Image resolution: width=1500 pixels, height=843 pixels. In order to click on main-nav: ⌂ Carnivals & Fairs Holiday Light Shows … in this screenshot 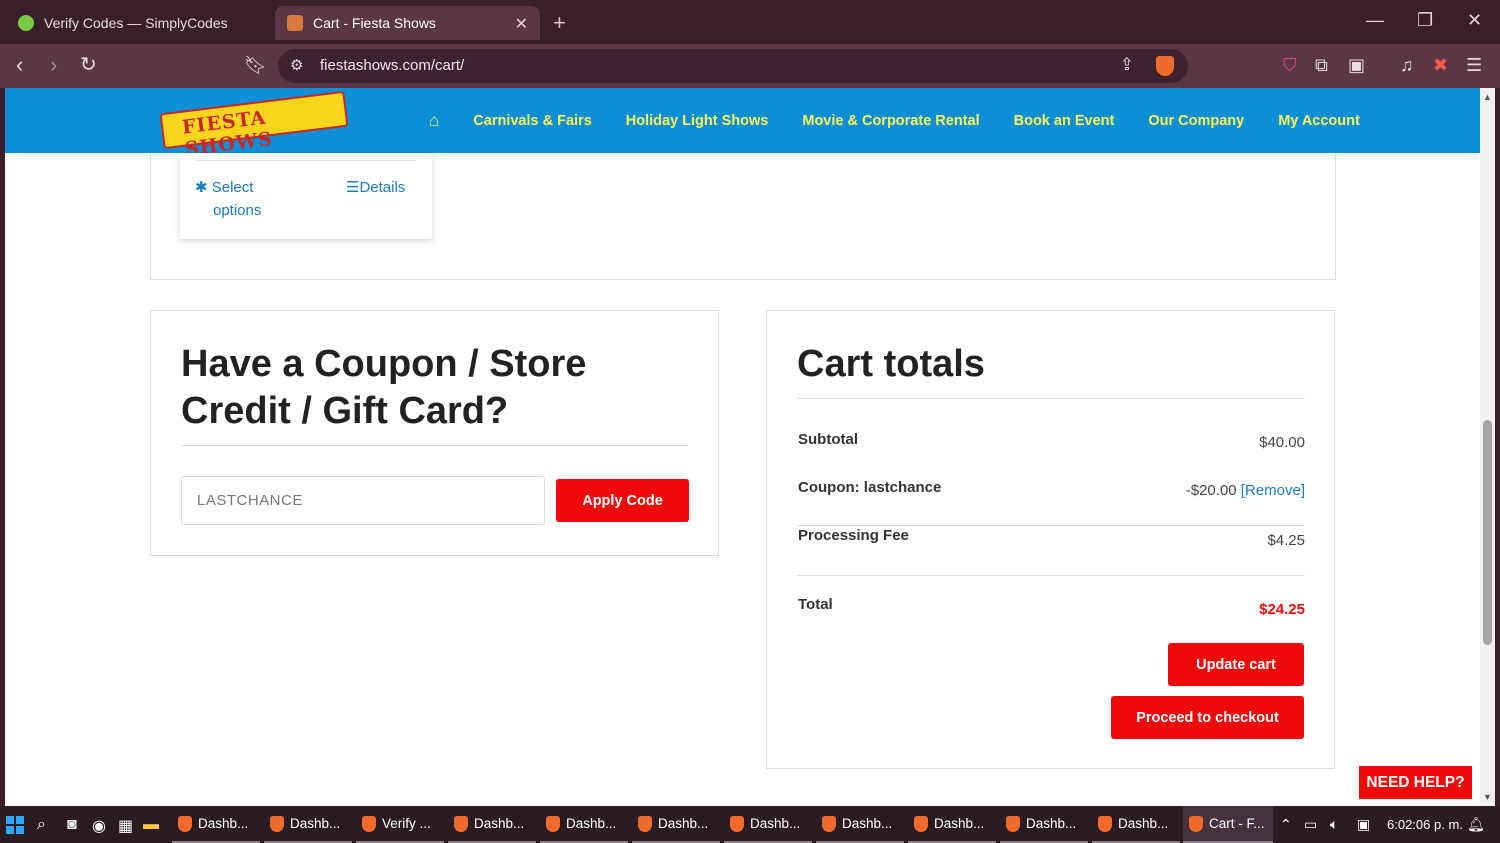, I will do `click(911, 121)`.